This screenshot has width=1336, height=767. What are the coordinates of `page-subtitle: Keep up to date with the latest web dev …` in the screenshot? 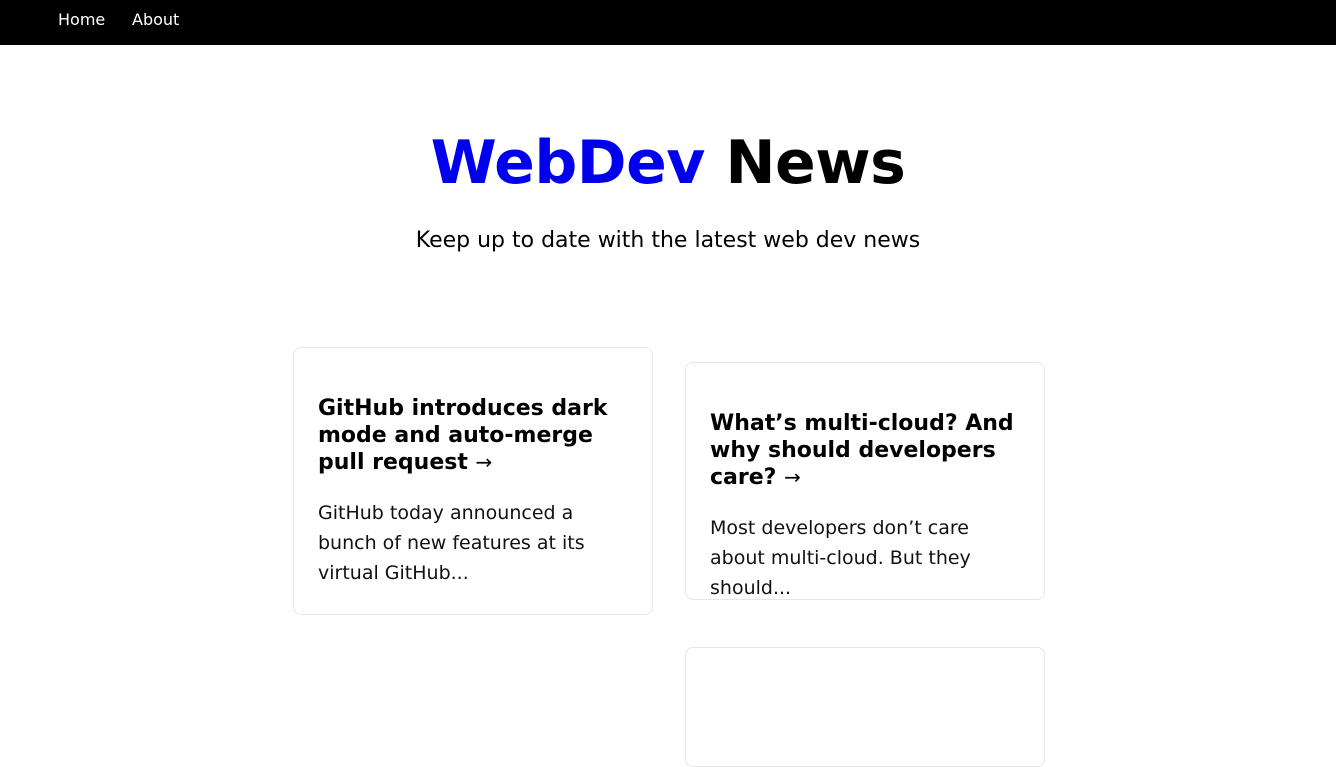 It's located at (668, 240).